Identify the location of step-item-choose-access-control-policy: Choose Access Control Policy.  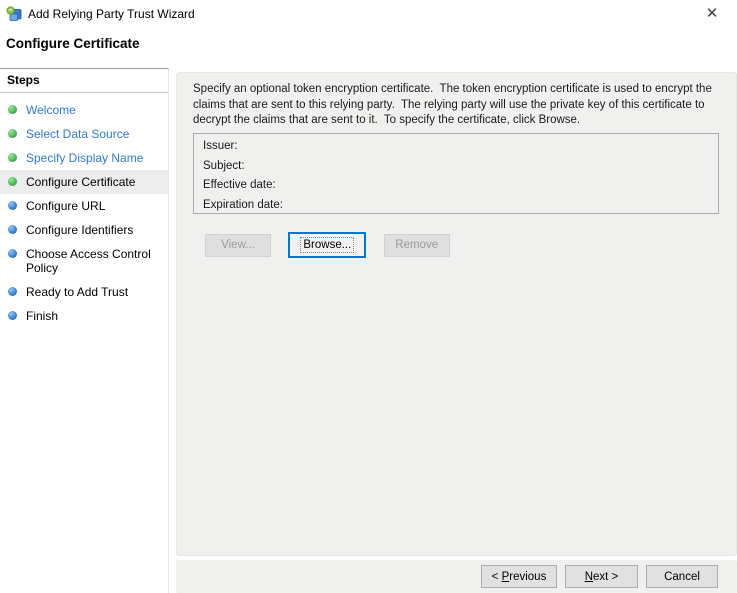
(84, 261).